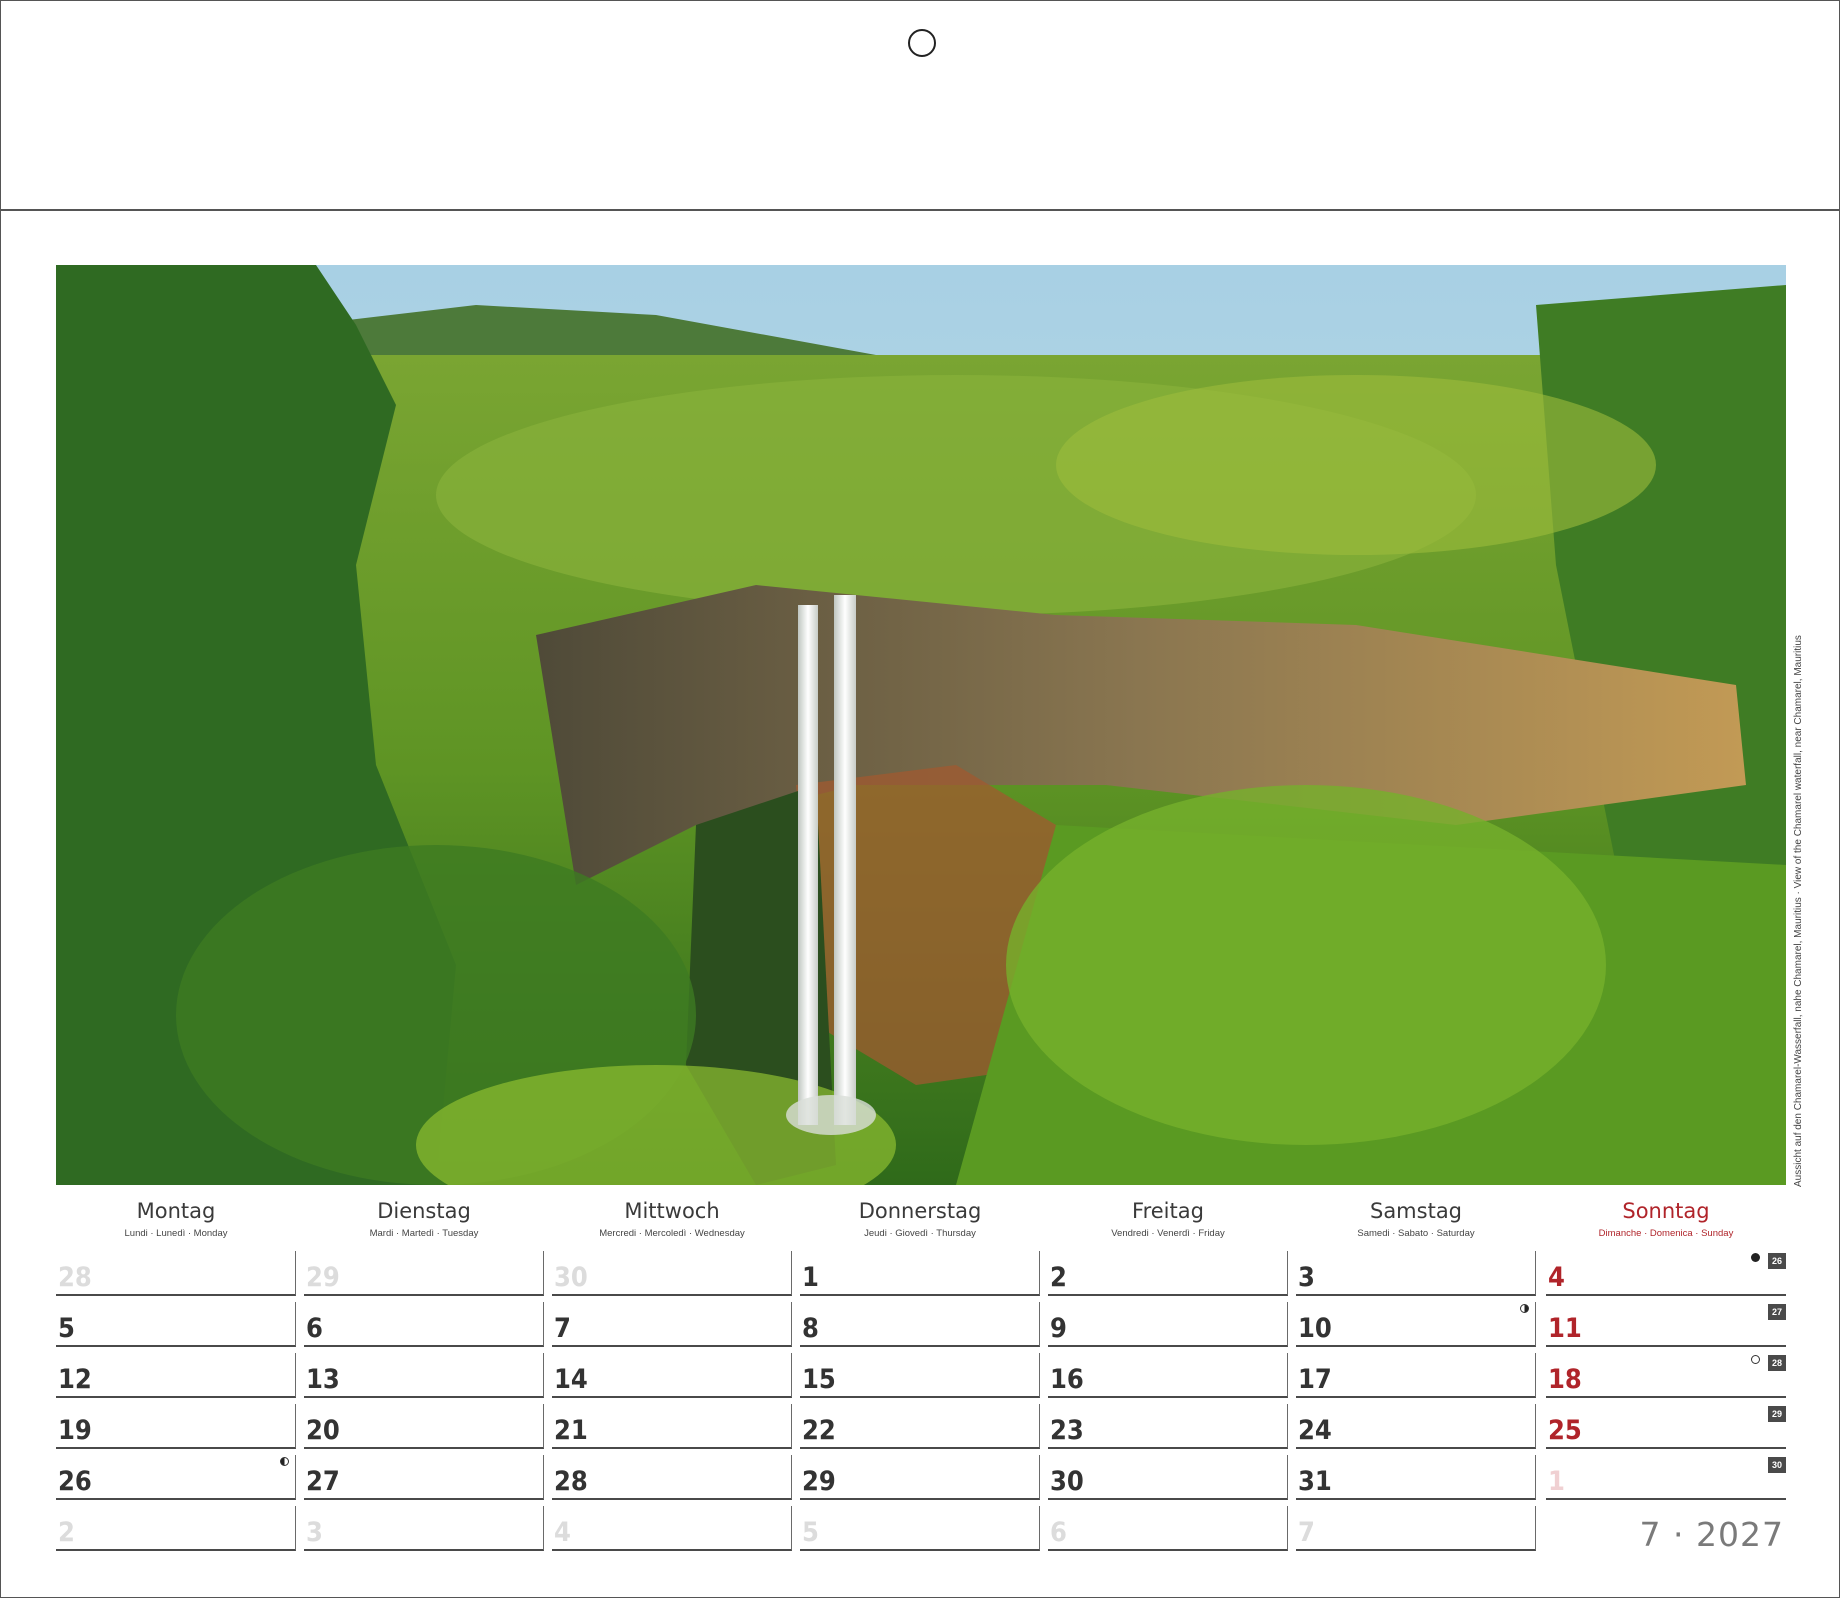 The image size is (1840, 1598). What do you see at coordinates (672, 1324) in the screenshot?
I see `day-cell: 7` at bounding box center [672, 1324].